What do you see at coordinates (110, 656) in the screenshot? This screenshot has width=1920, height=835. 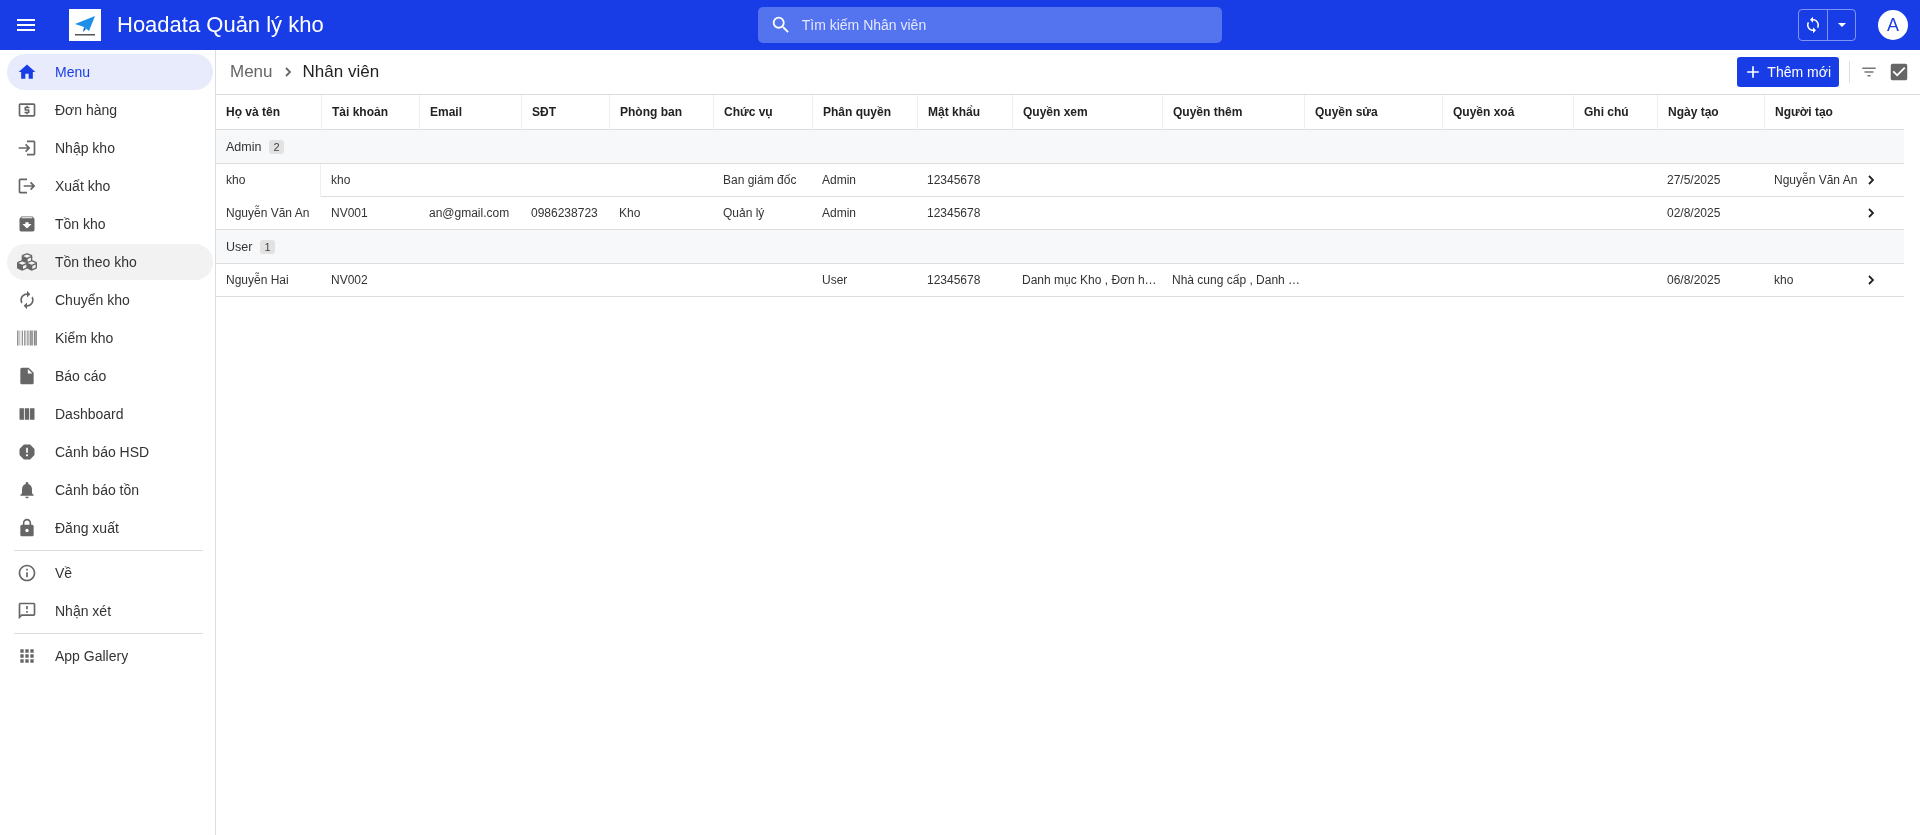 I see `sidebar-item: App Gallery` at bounding box center [110, 656].